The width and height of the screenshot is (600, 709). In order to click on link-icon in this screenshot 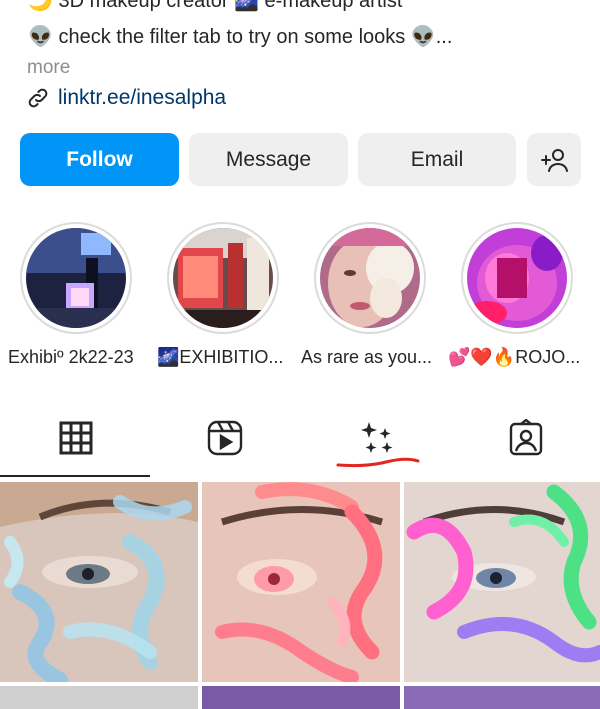, I will do `click(38, 98)`.